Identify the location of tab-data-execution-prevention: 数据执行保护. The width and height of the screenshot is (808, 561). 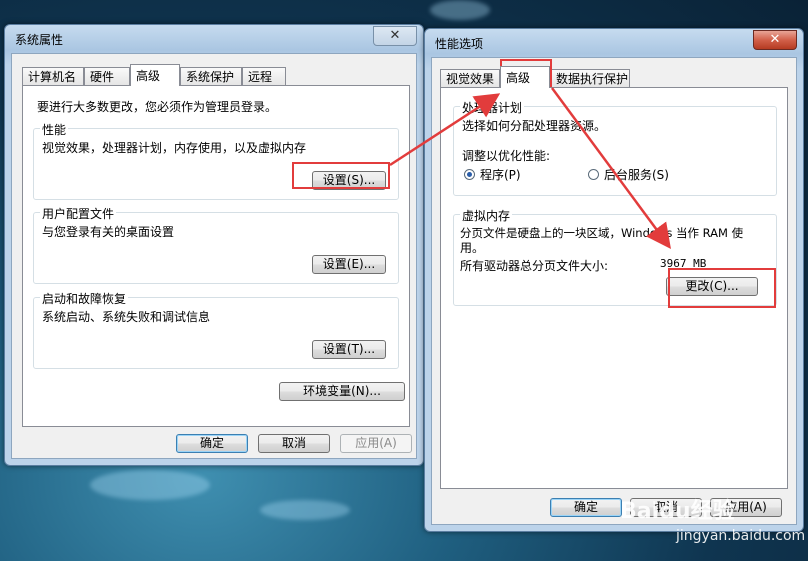
(590, 78).